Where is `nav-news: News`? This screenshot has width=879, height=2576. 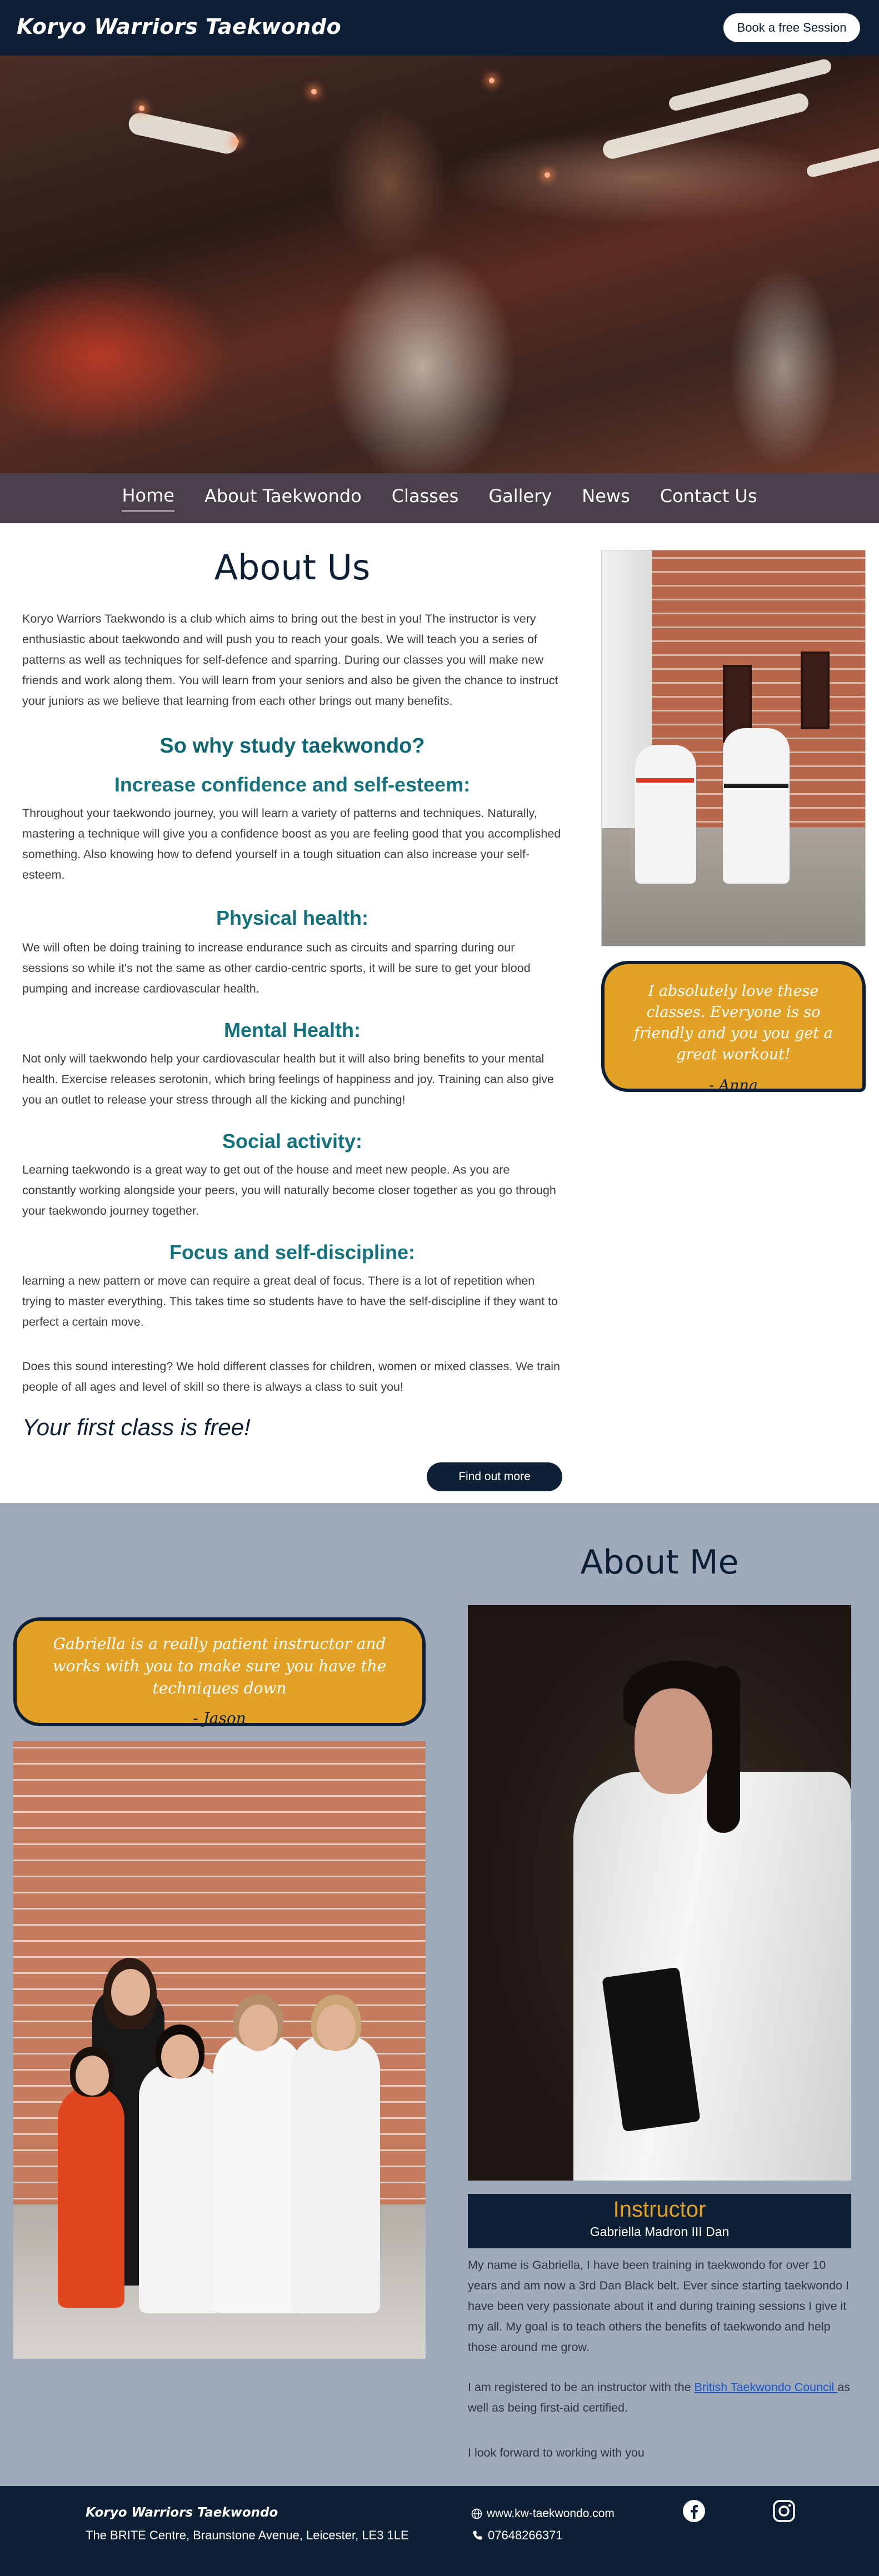
nav-news: News is located at coordinates (606, 498).